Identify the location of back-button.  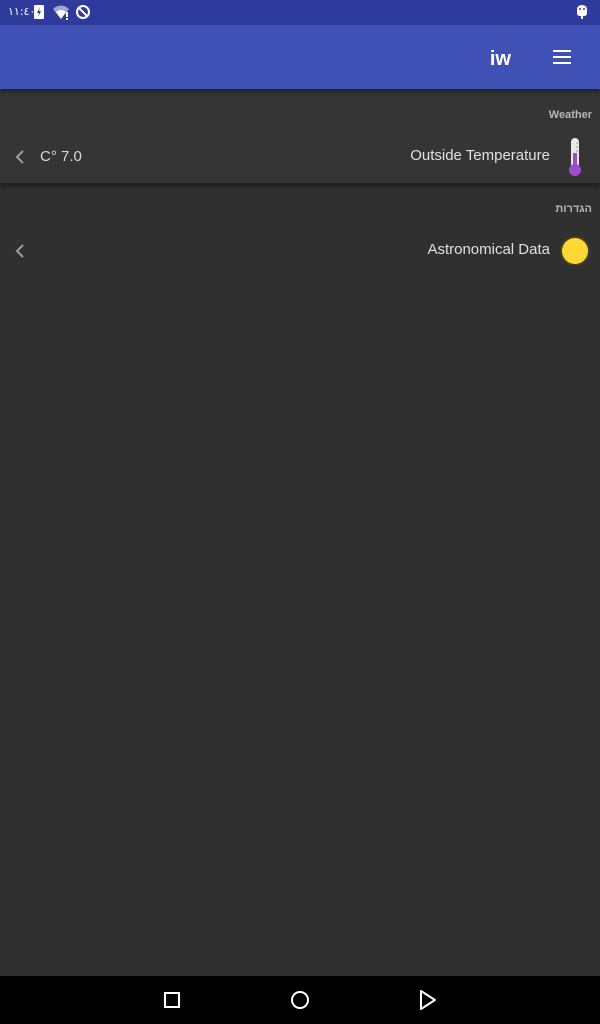
(428, 1000).